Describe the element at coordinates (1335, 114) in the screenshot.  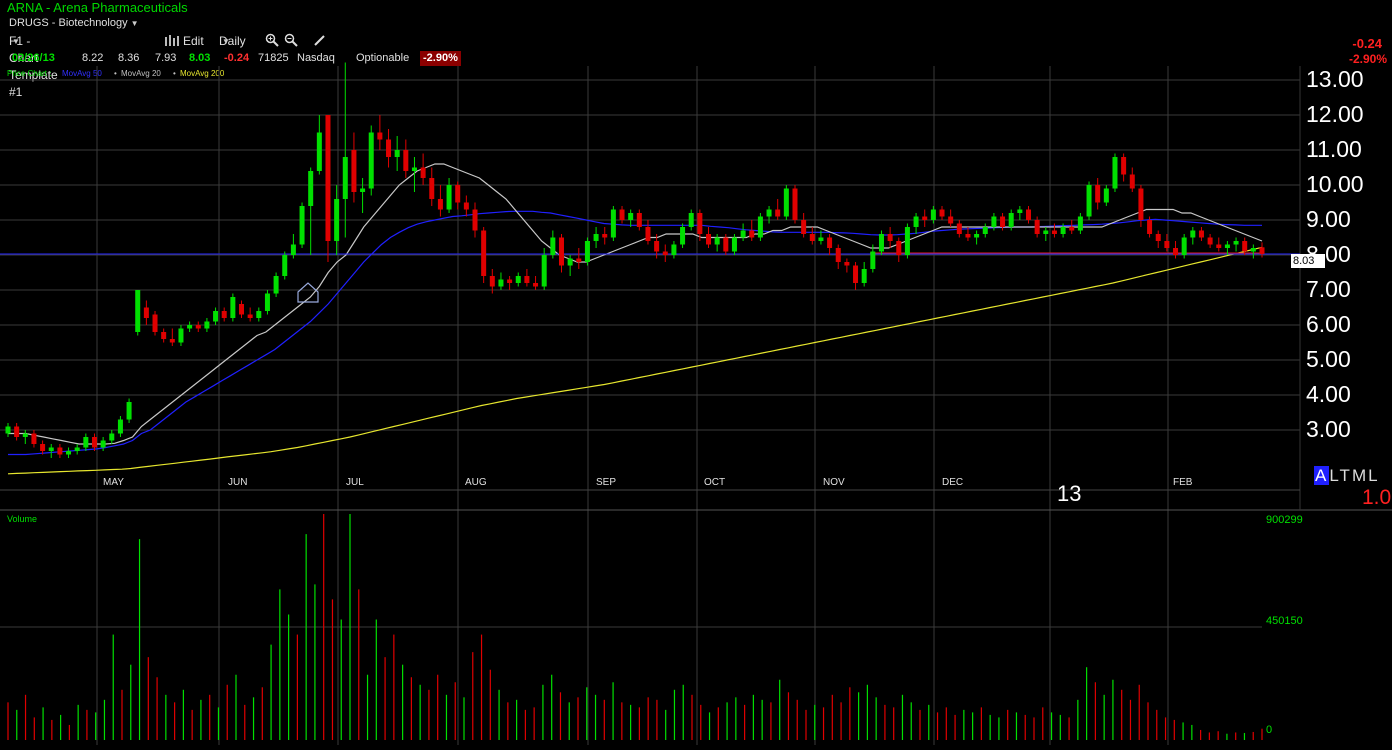
I see `price-tick-label: 12.00` at that location.